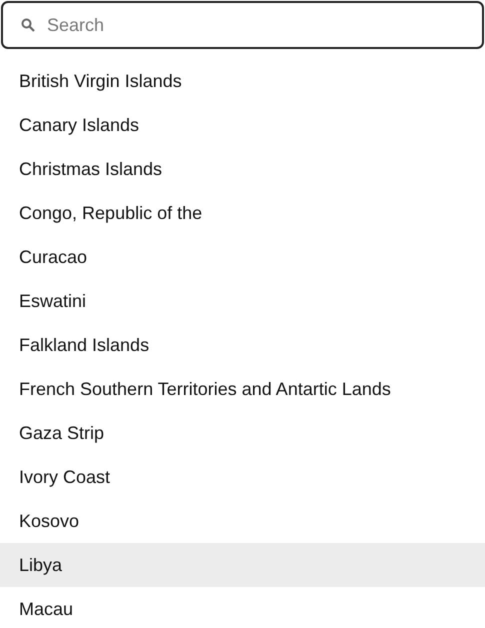  Describe the element at coordinates (28, 25) in the screenshot. I see `search-icon` at that location.